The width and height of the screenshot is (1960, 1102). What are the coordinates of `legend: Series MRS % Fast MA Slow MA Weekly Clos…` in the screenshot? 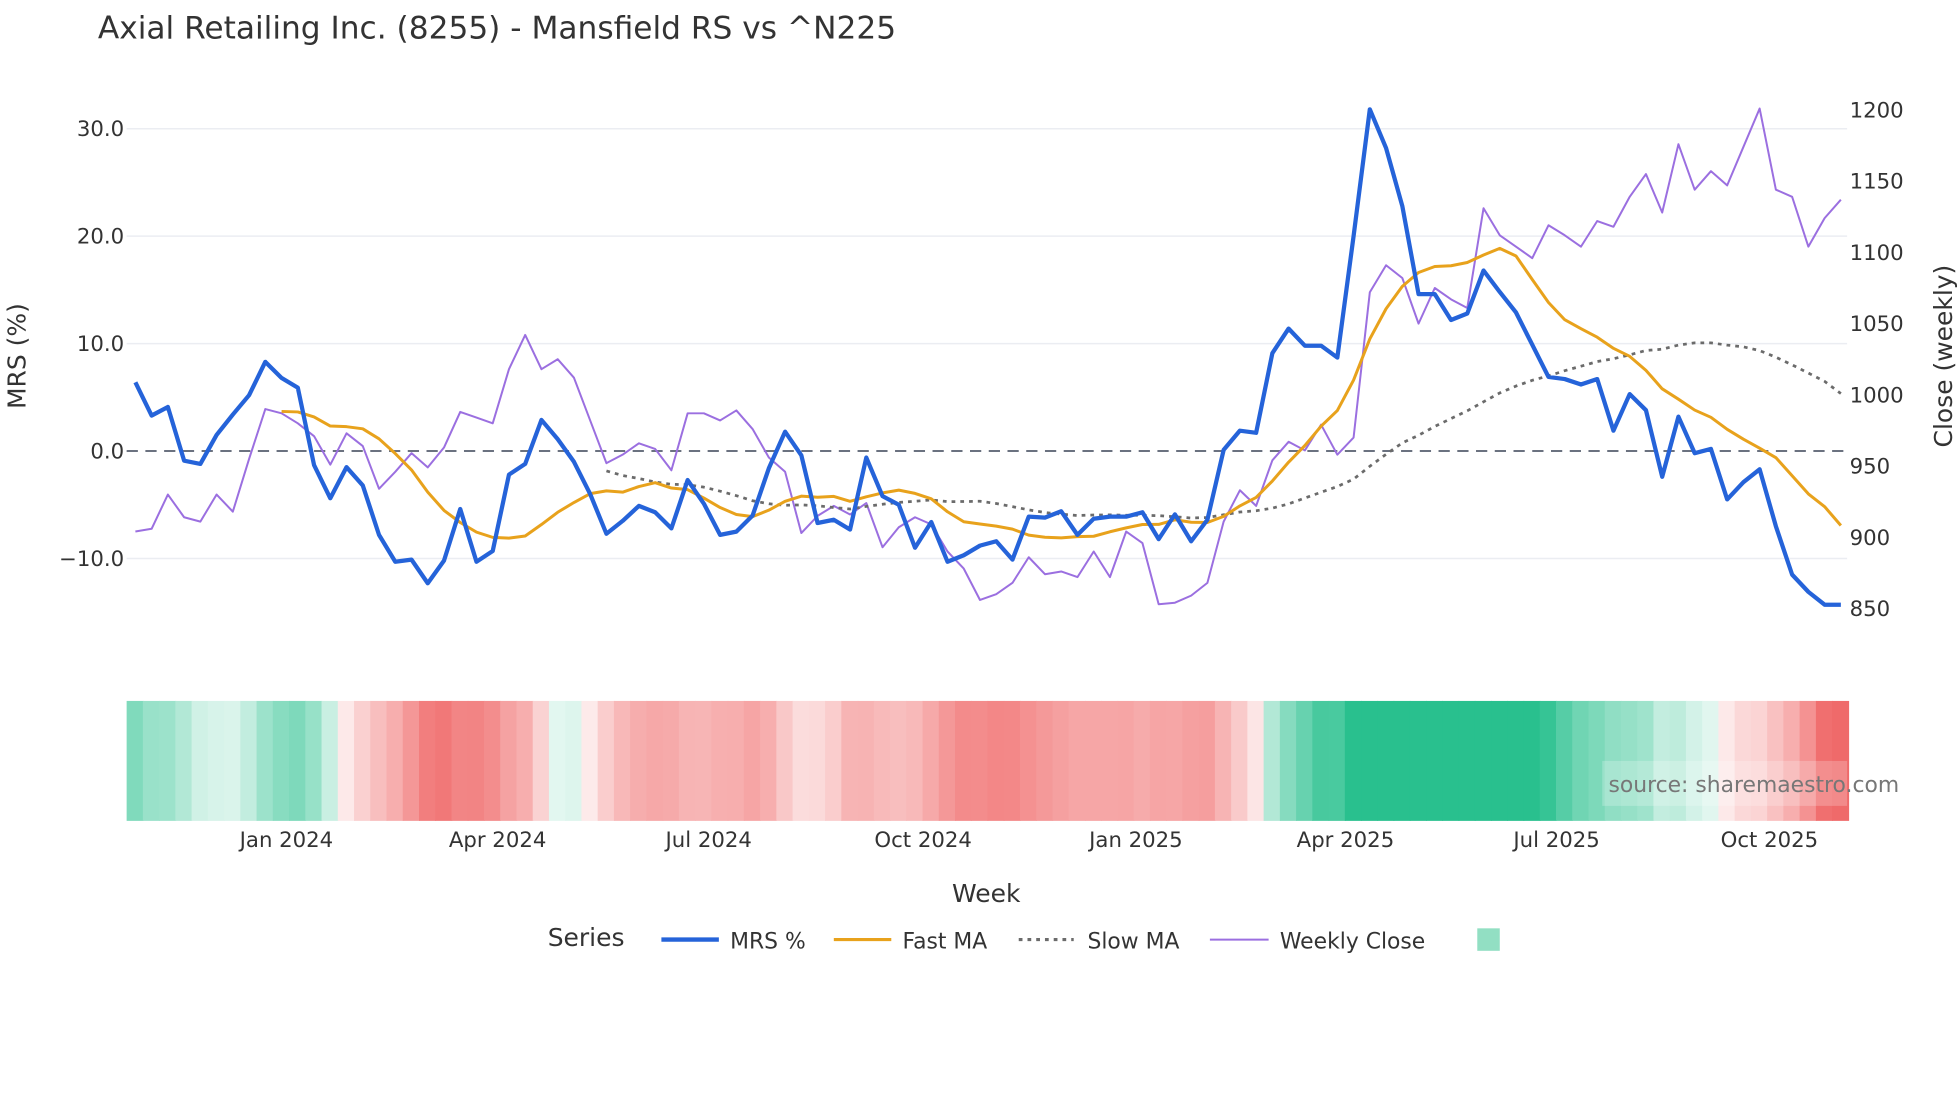 It's located at (1024, 938).